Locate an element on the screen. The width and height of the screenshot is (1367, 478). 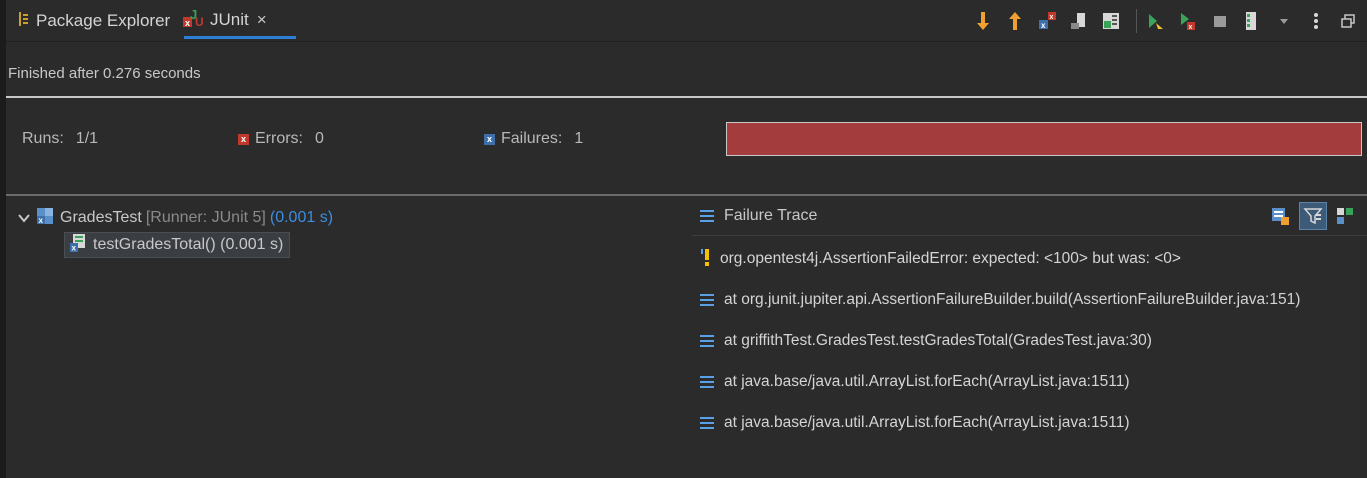
status-divider is located at coordinates (686, 97).